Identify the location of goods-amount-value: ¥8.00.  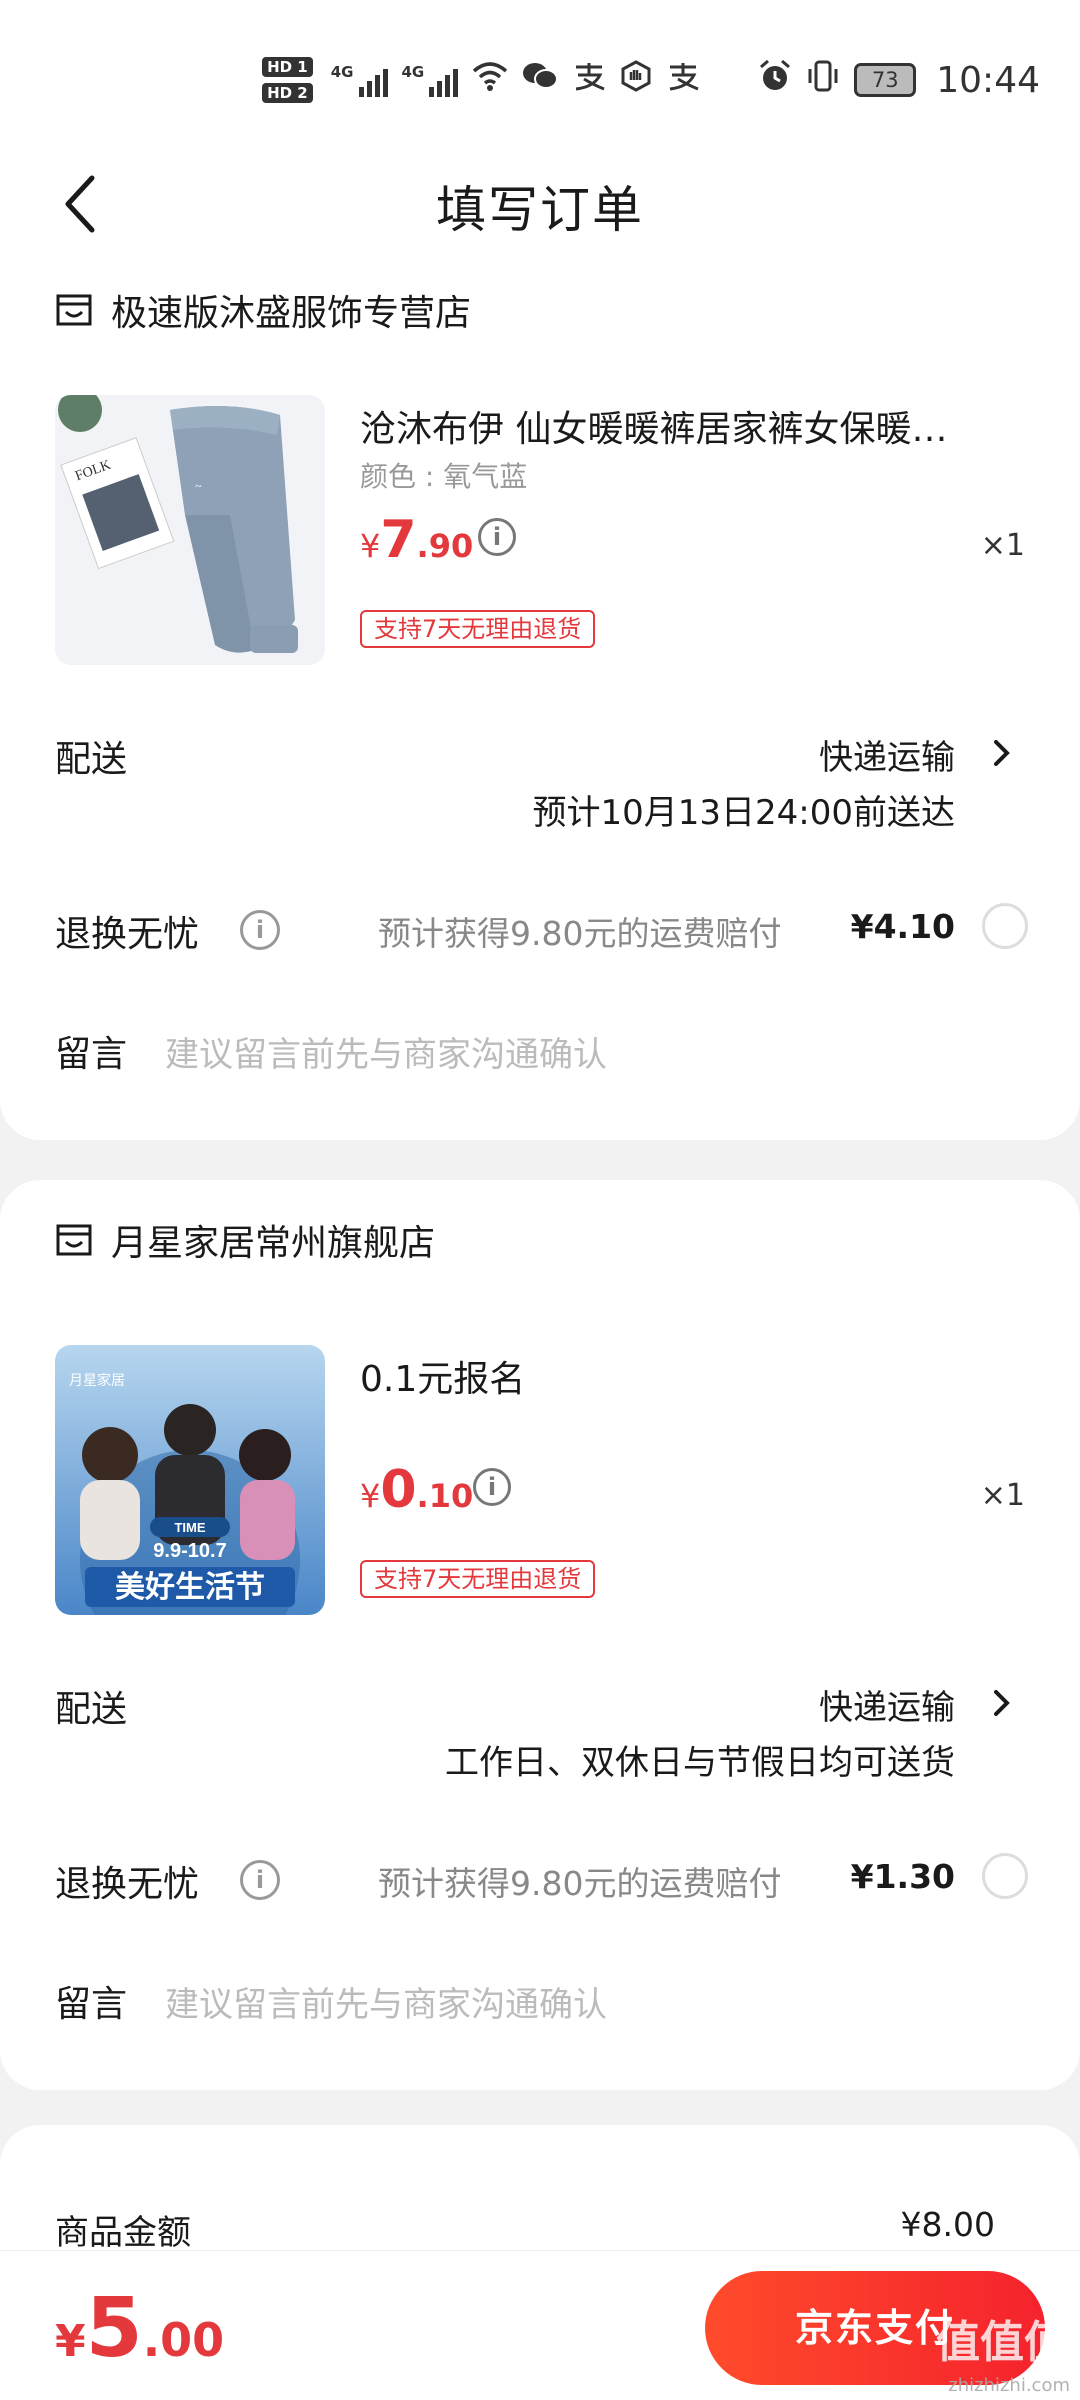
(947, 2224).